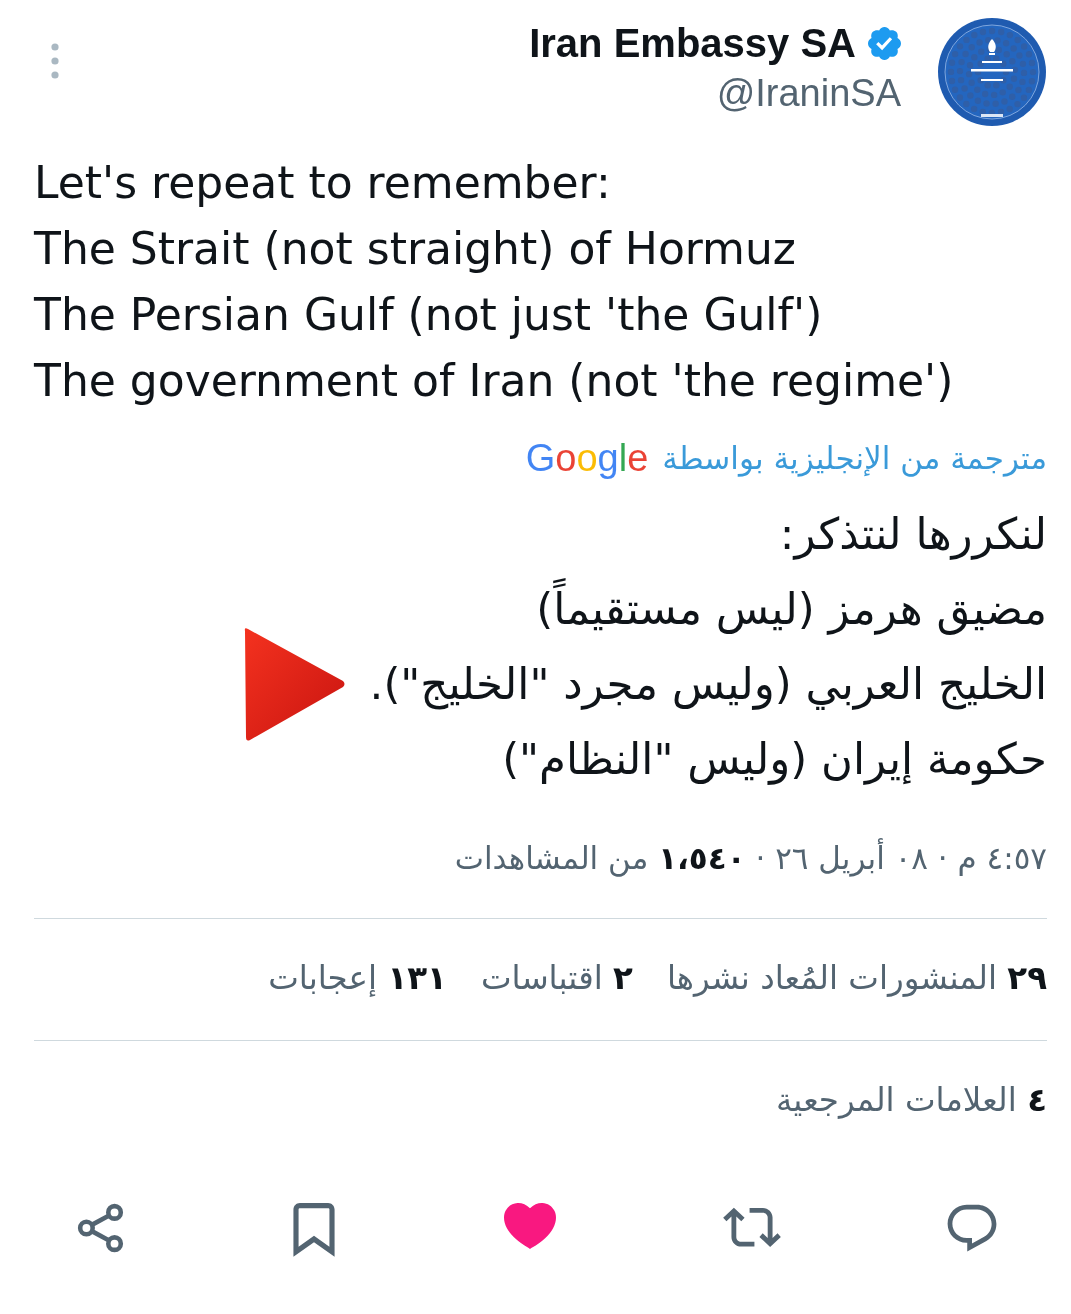 This screenshot has width=1071, height=1314. I want to click on tweet-text-line: The Persian Gulf (not just 'the Gulf'), so click(428, 315).